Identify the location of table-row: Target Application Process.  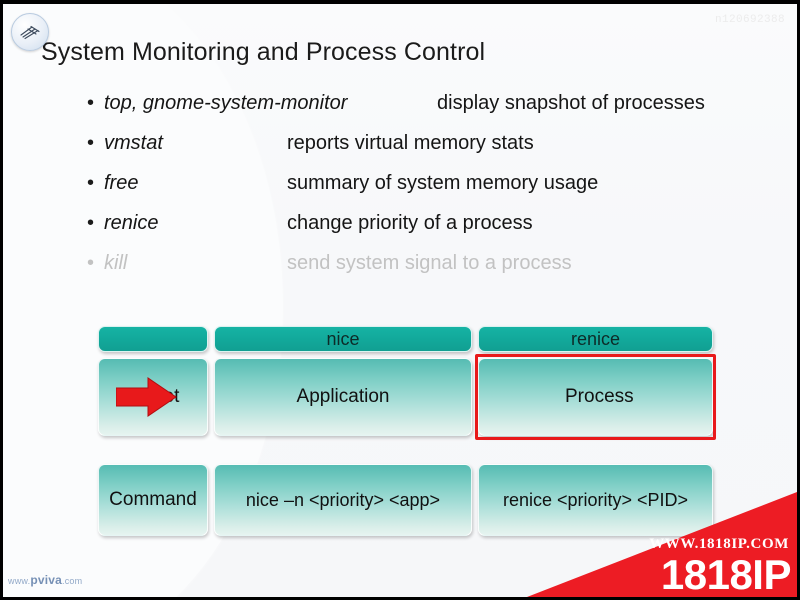
(405, 397).